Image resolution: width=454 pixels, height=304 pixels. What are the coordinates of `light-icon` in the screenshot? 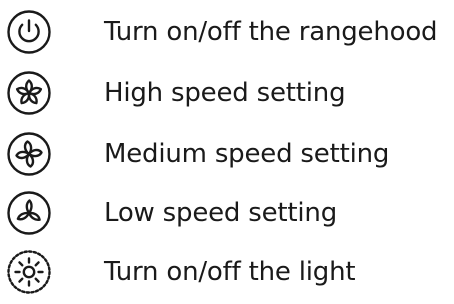 It's located at (29, 272).